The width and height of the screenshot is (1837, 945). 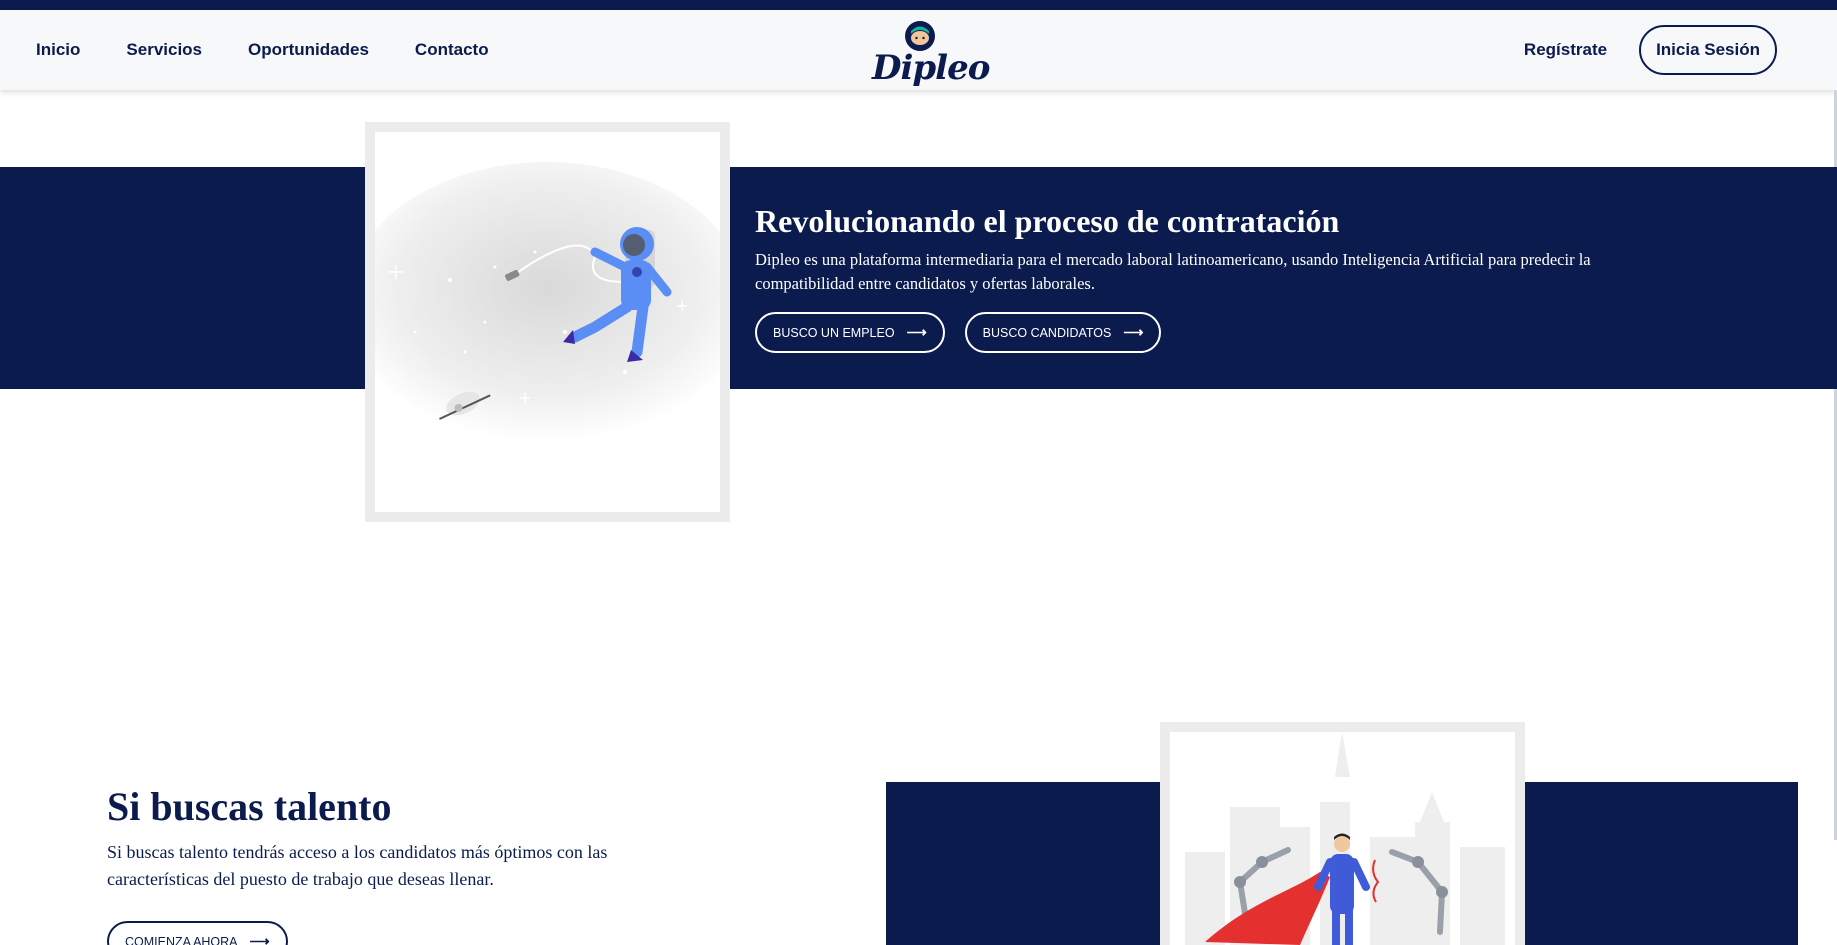 I want to click on main-nav: Inicio Servicios Oportunidades Contacto, so click(x=262, y=50).